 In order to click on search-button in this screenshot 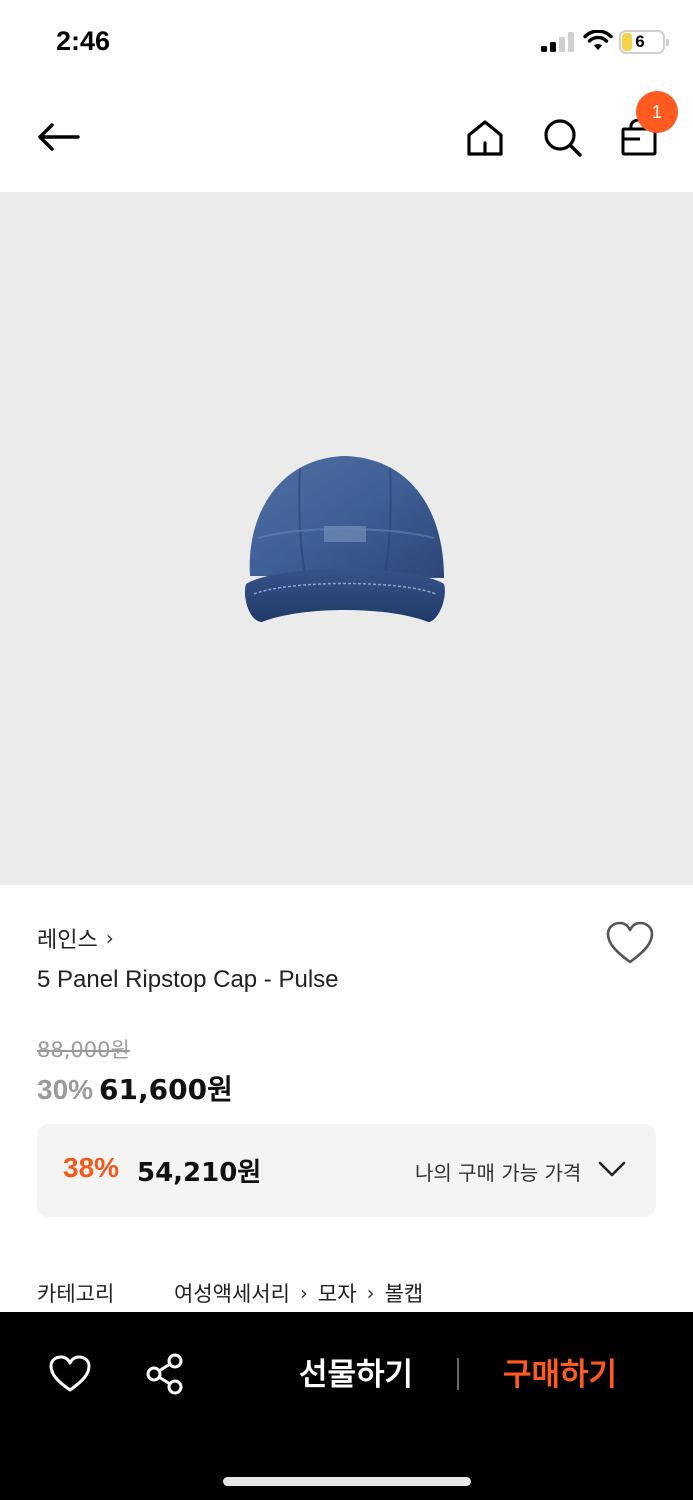, I will do `click(563, 138)`.